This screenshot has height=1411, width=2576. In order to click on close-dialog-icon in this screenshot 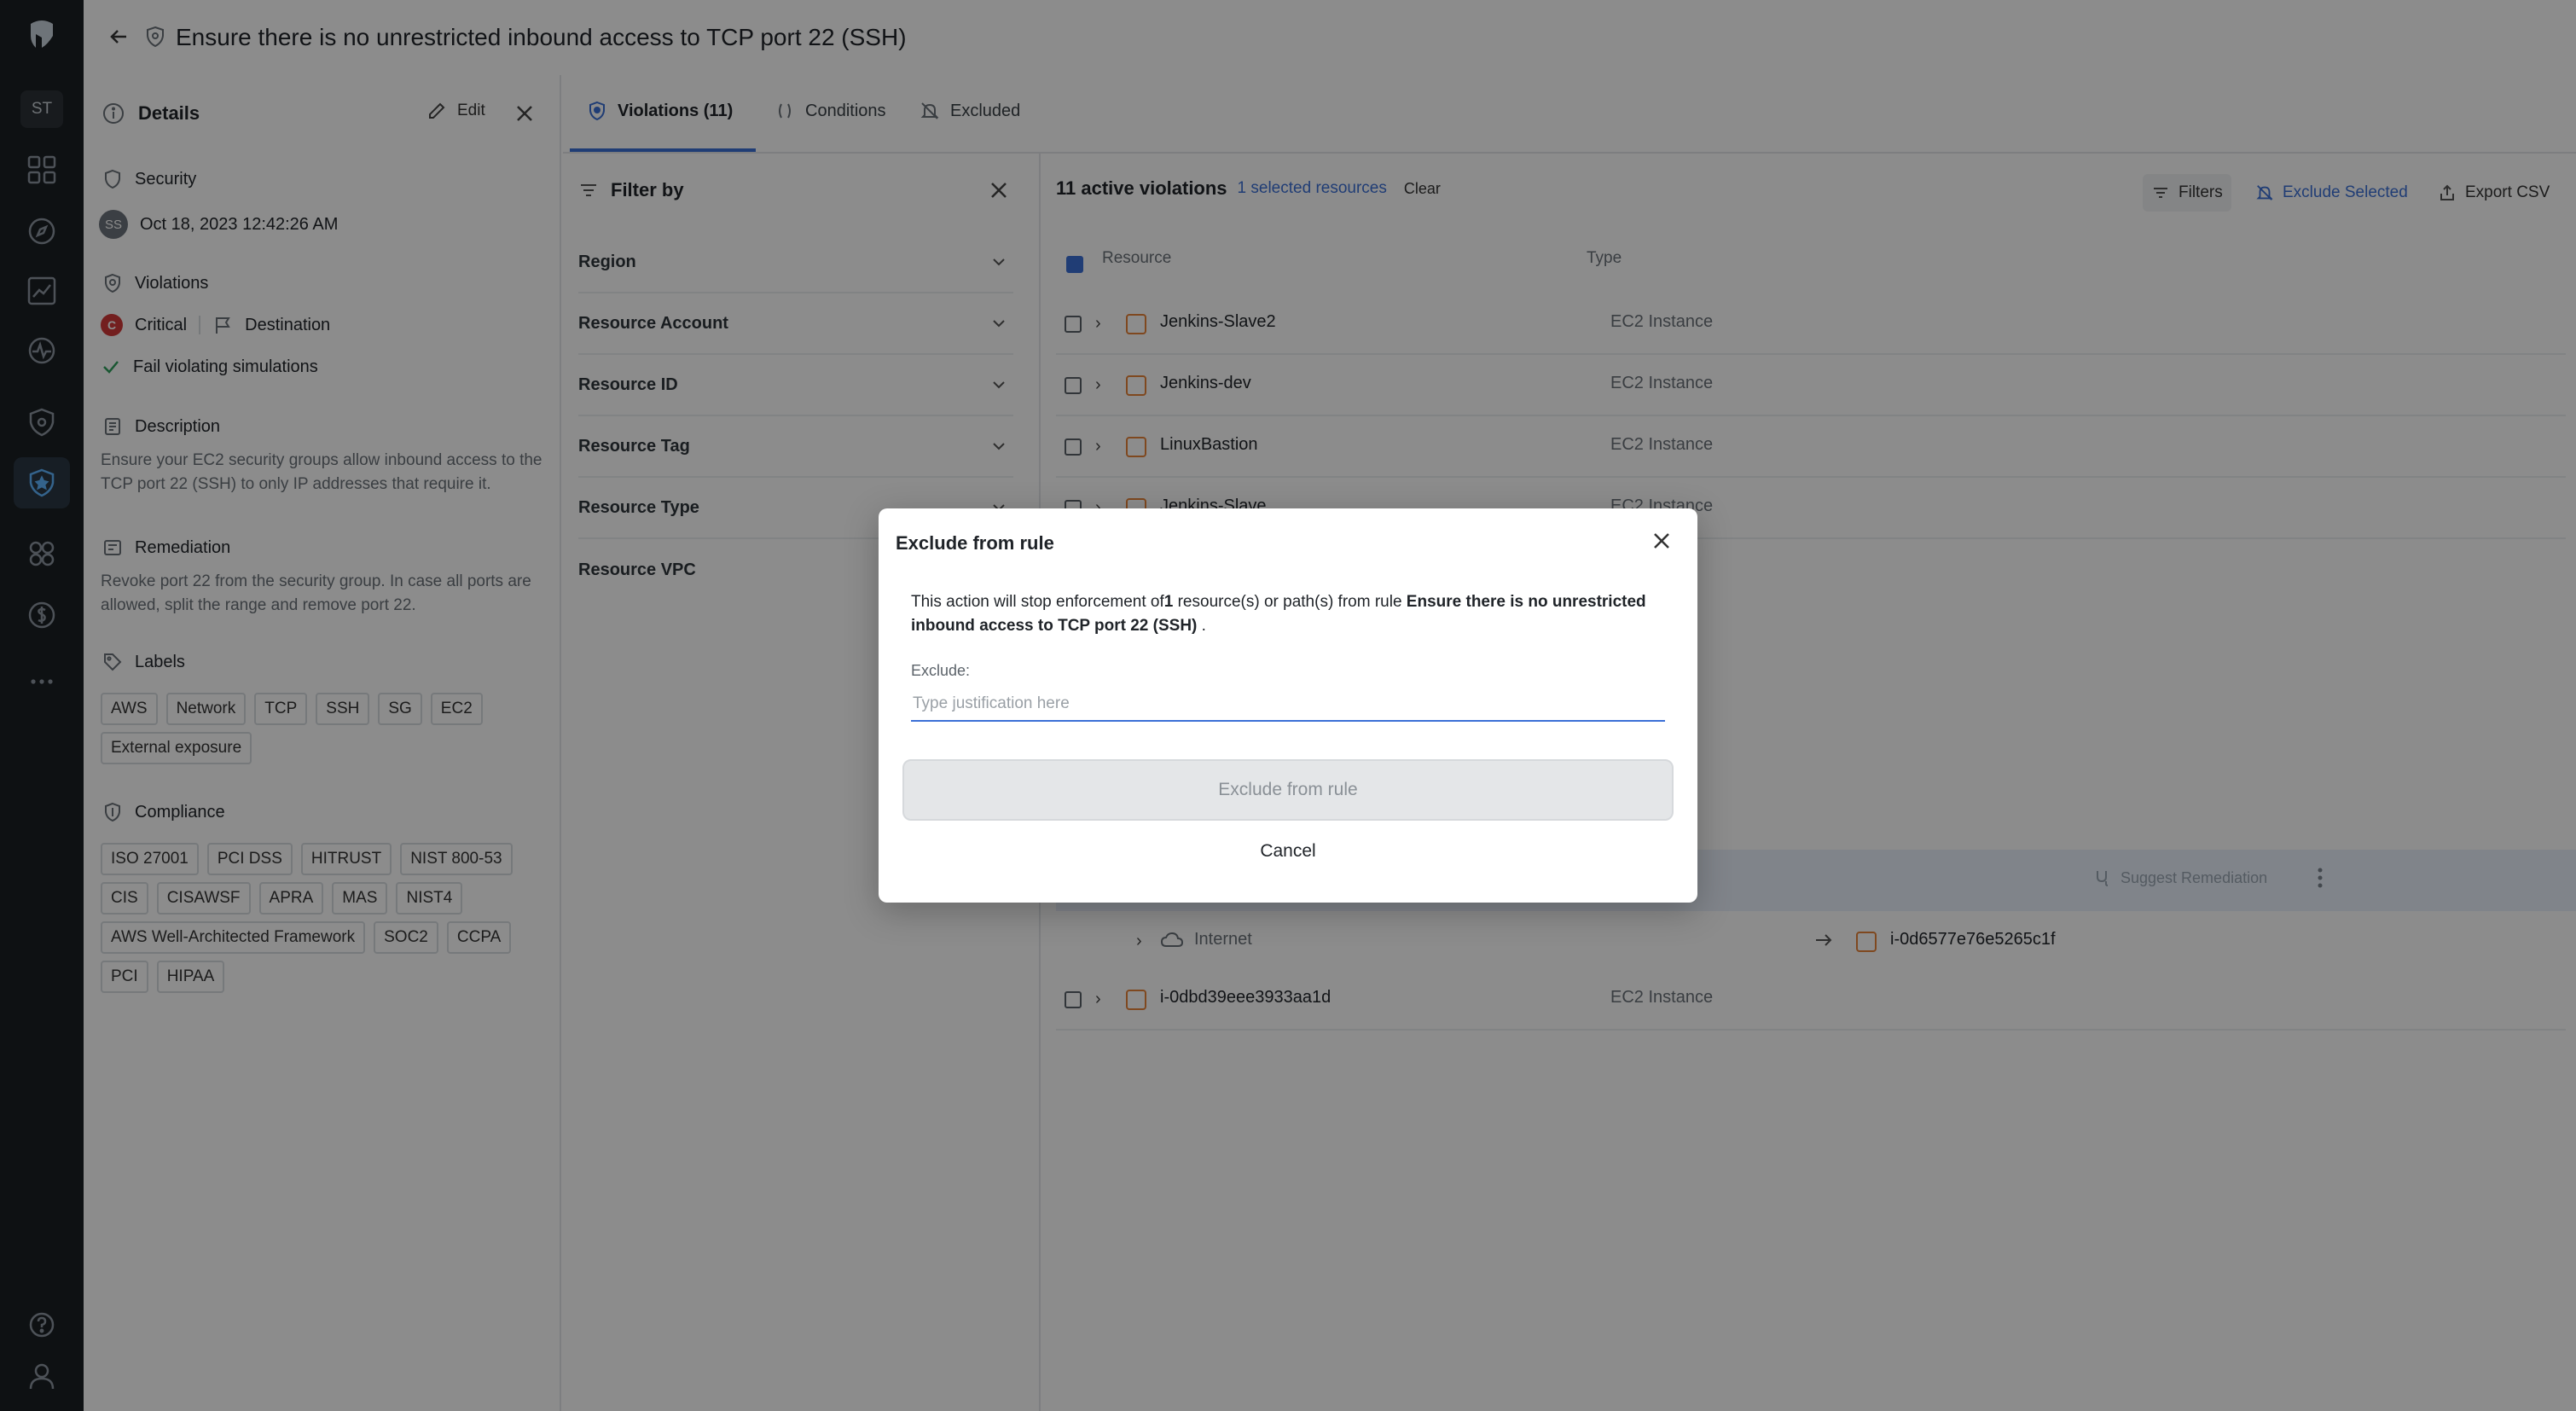, I will do `click(1661, 541)`.